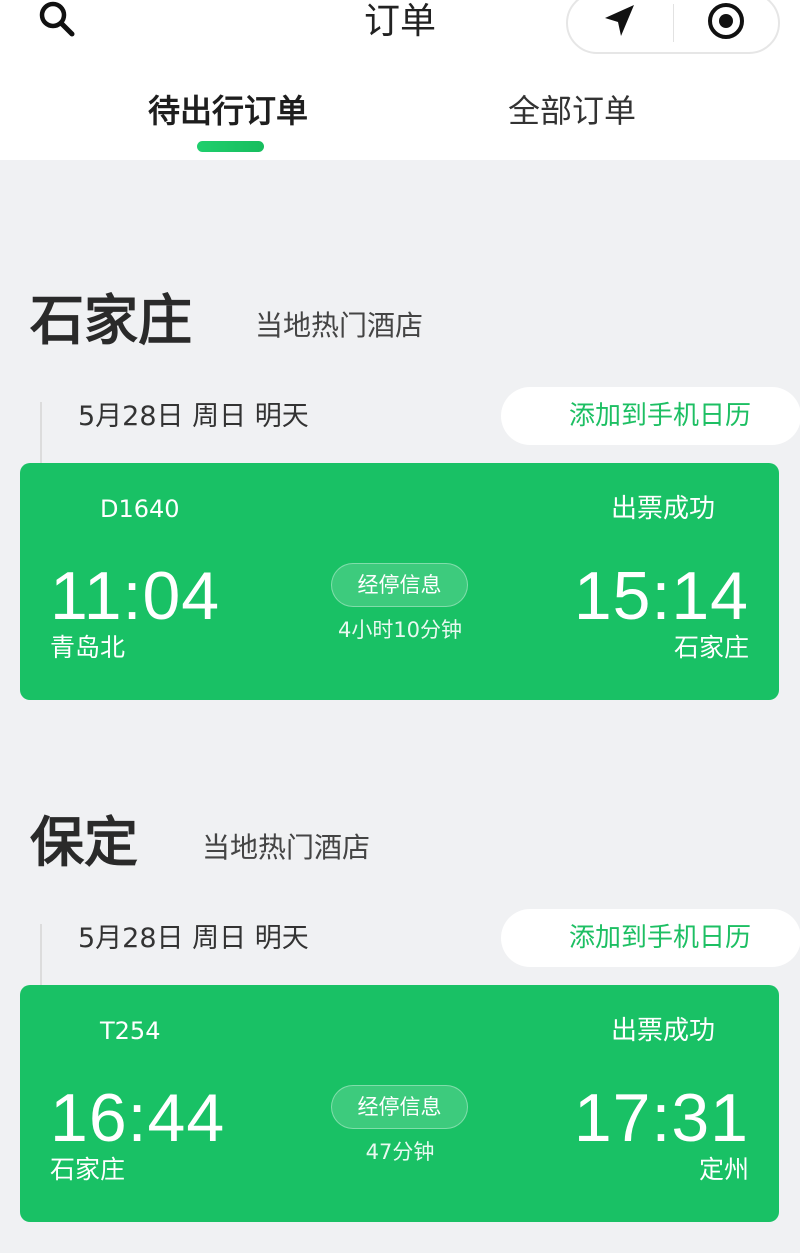 The width and height of the screenshot is (800, 1253). I want to click on arrival-station: 定州, so click(723, 1169).